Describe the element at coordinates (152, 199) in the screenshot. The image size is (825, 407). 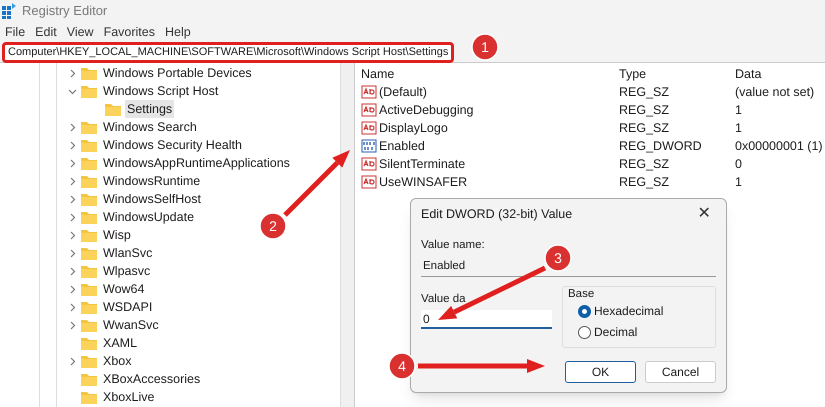
I see `tree-item: WindowsSelfHost` at that location.